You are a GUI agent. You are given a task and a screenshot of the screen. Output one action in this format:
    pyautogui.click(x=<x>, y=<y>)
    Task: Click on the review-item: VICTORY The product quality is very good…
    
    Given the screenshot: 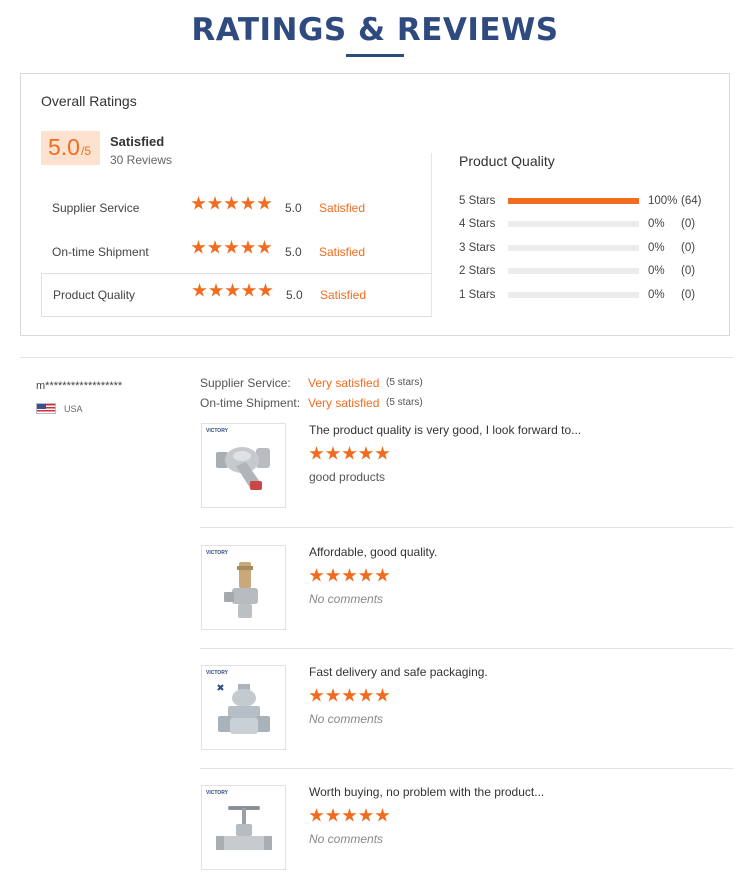 What is the action you would take?
    pyautogui.click(x=466, y=475)
    